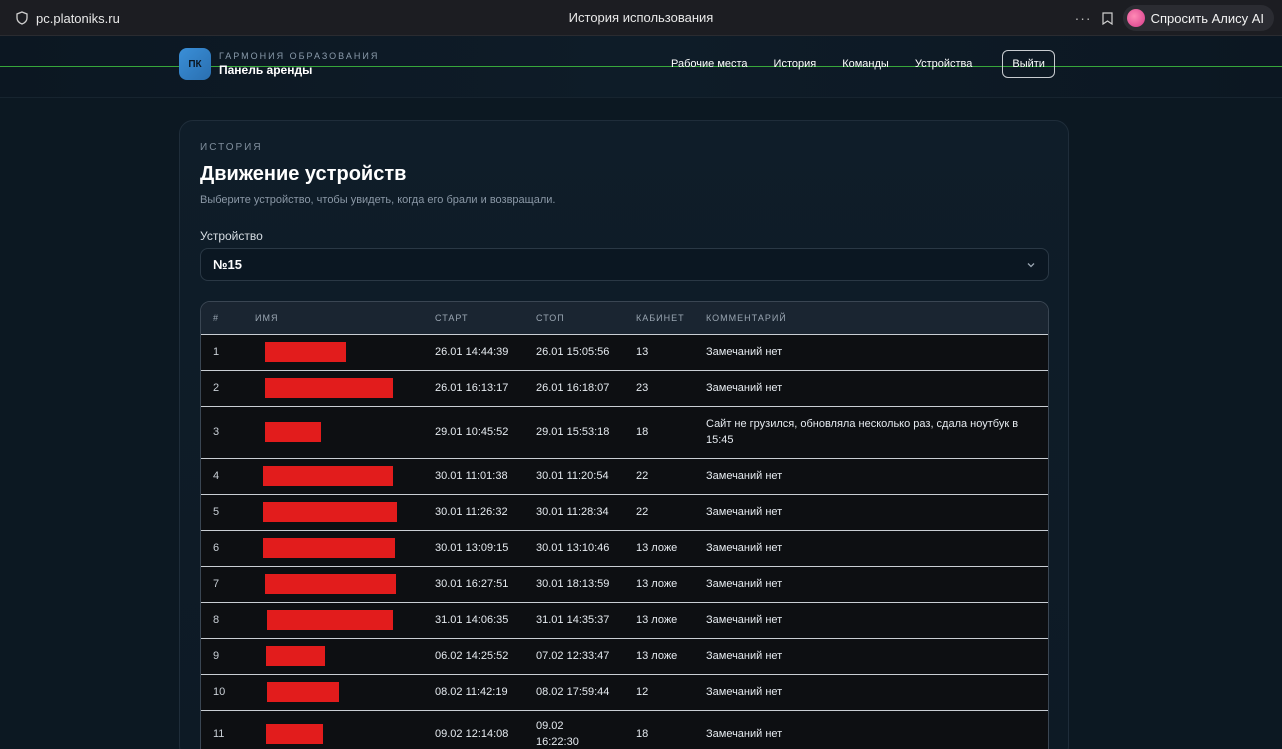 The image size is (1282, 749). I want to click on alice-icon, so click(1135, 18).